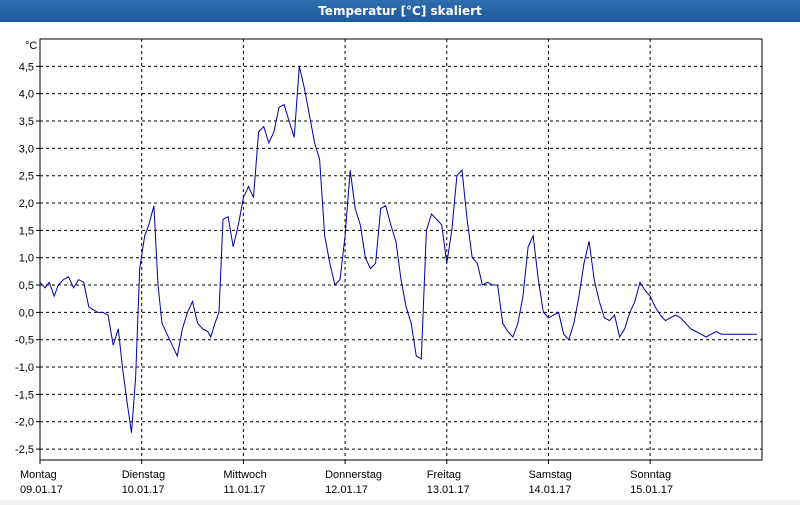 The height and width of the screenshot is (505, 800). What do you see at coordinates (444, 475) in the screenshot?
I see `x-tick-day-label: Freitag` at bounding box center [444, 475].